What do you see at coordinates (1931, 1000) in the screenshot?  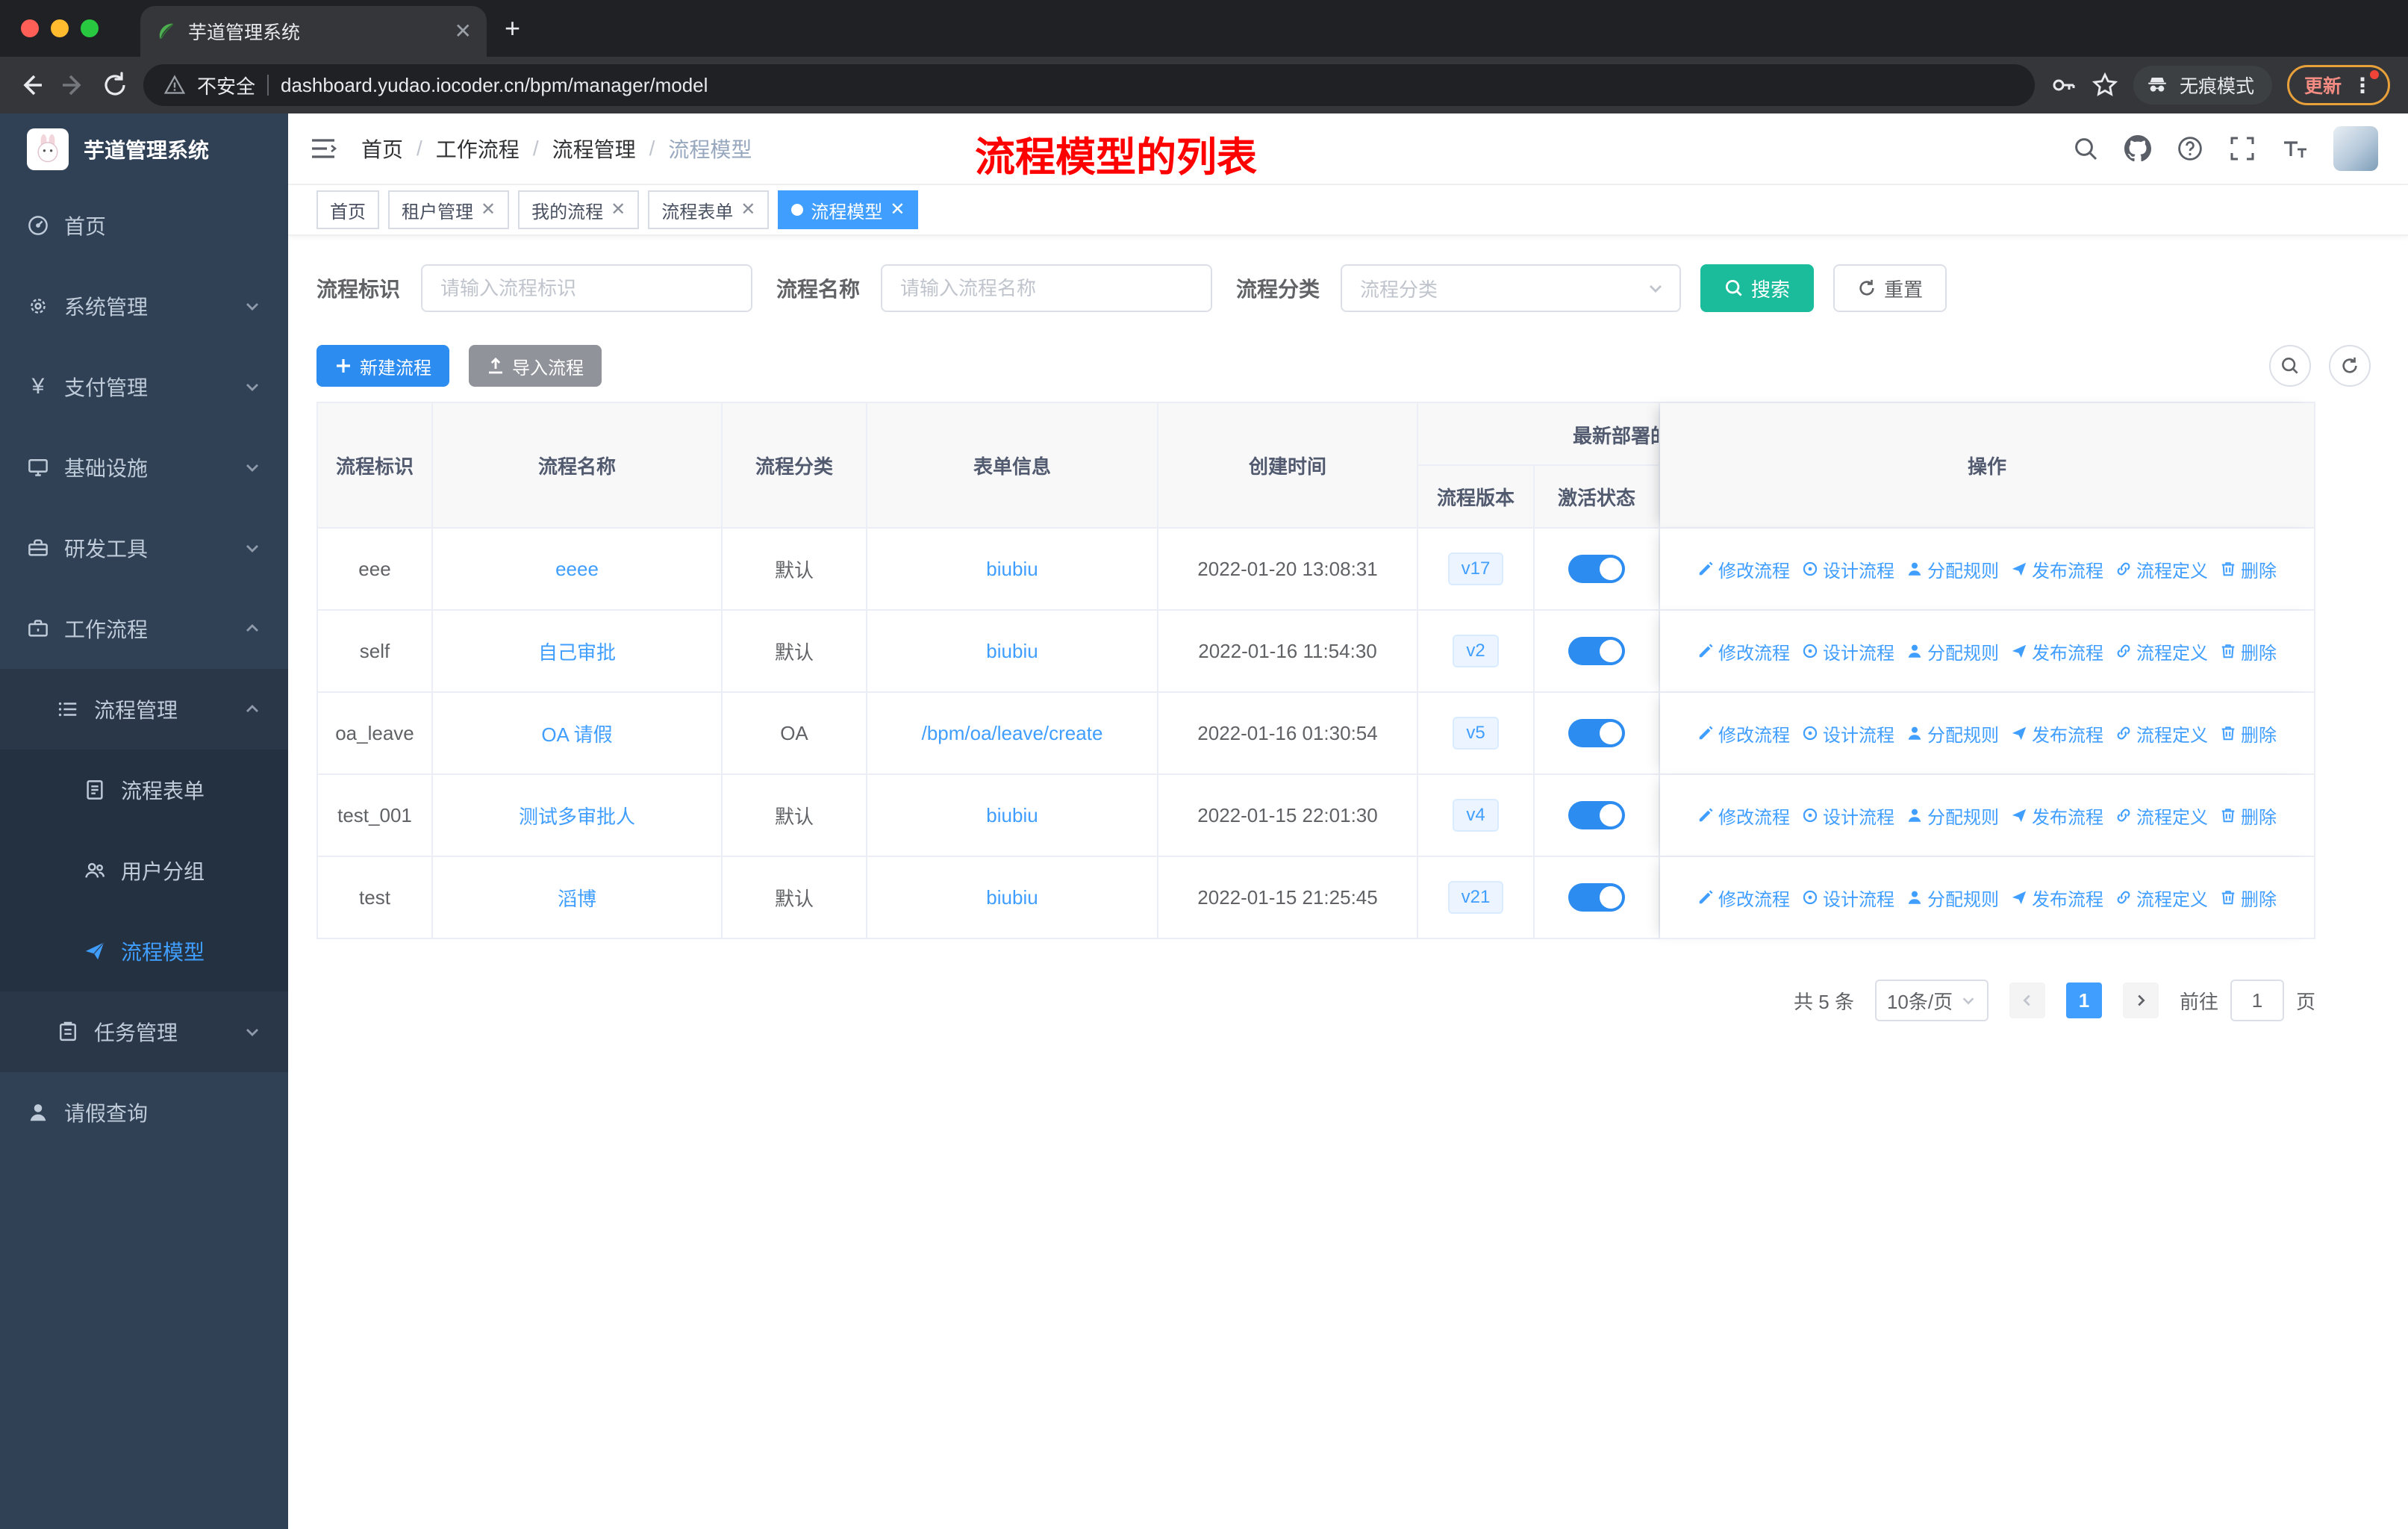 I see `page-size-select: 10条/页` at bounding box center [1931, 1000].